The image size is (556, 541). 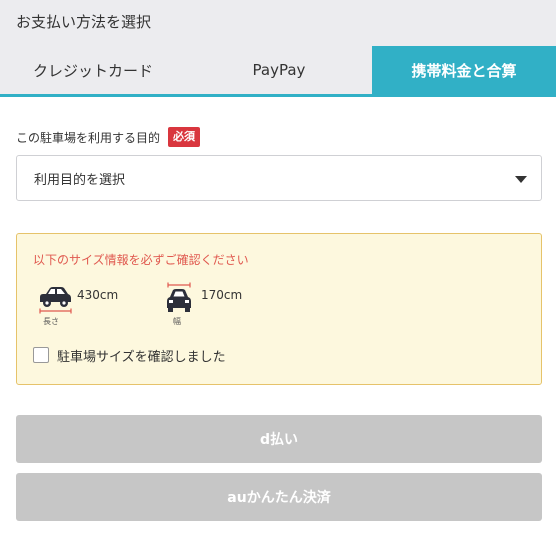 I want to click on required-badge: 必須, so click(x=184, y=137).